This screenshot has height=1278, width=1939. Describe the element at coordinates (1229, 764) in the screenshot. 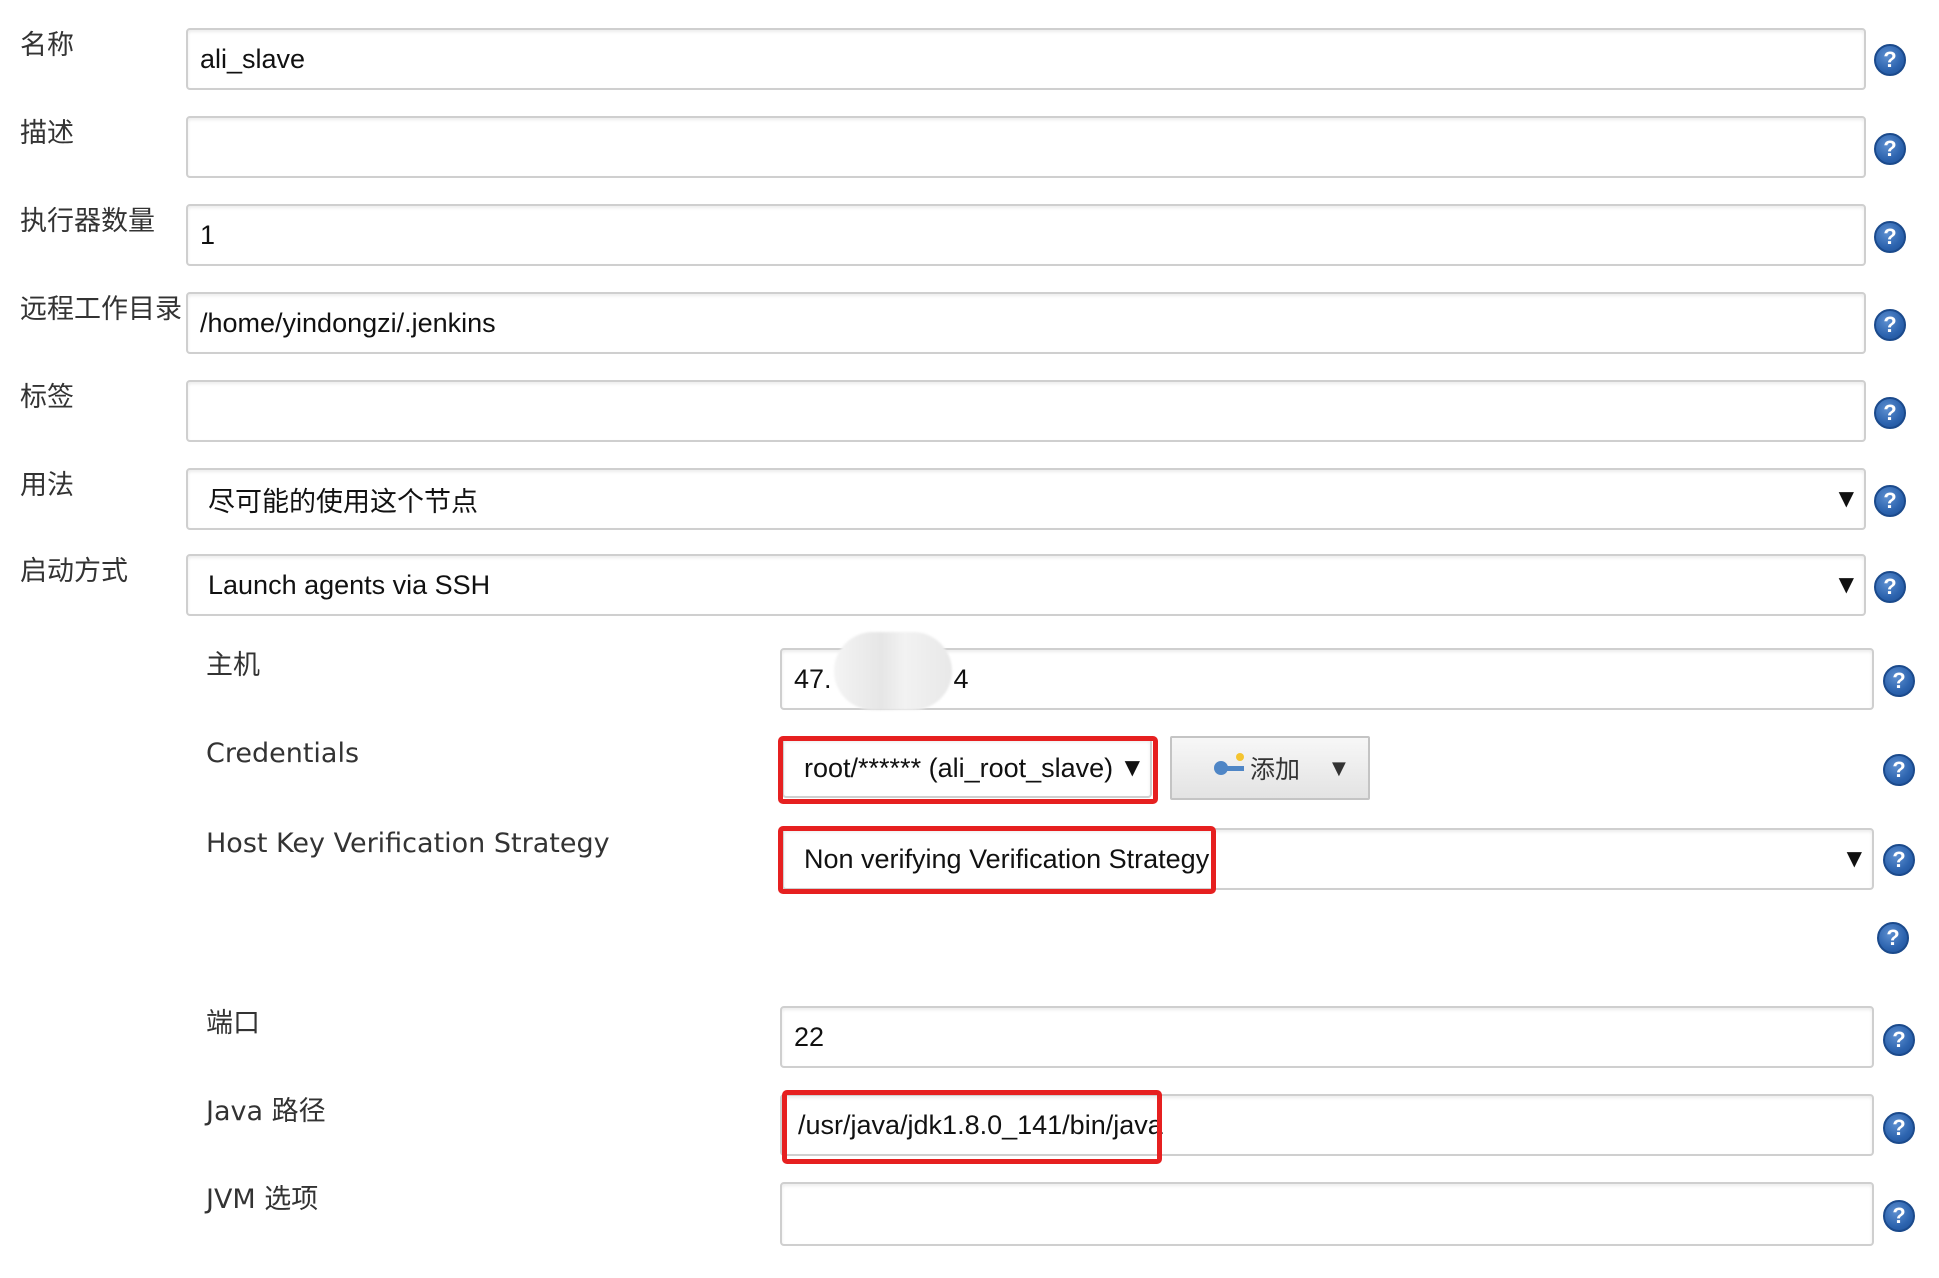

I see `key-icon` at that location.